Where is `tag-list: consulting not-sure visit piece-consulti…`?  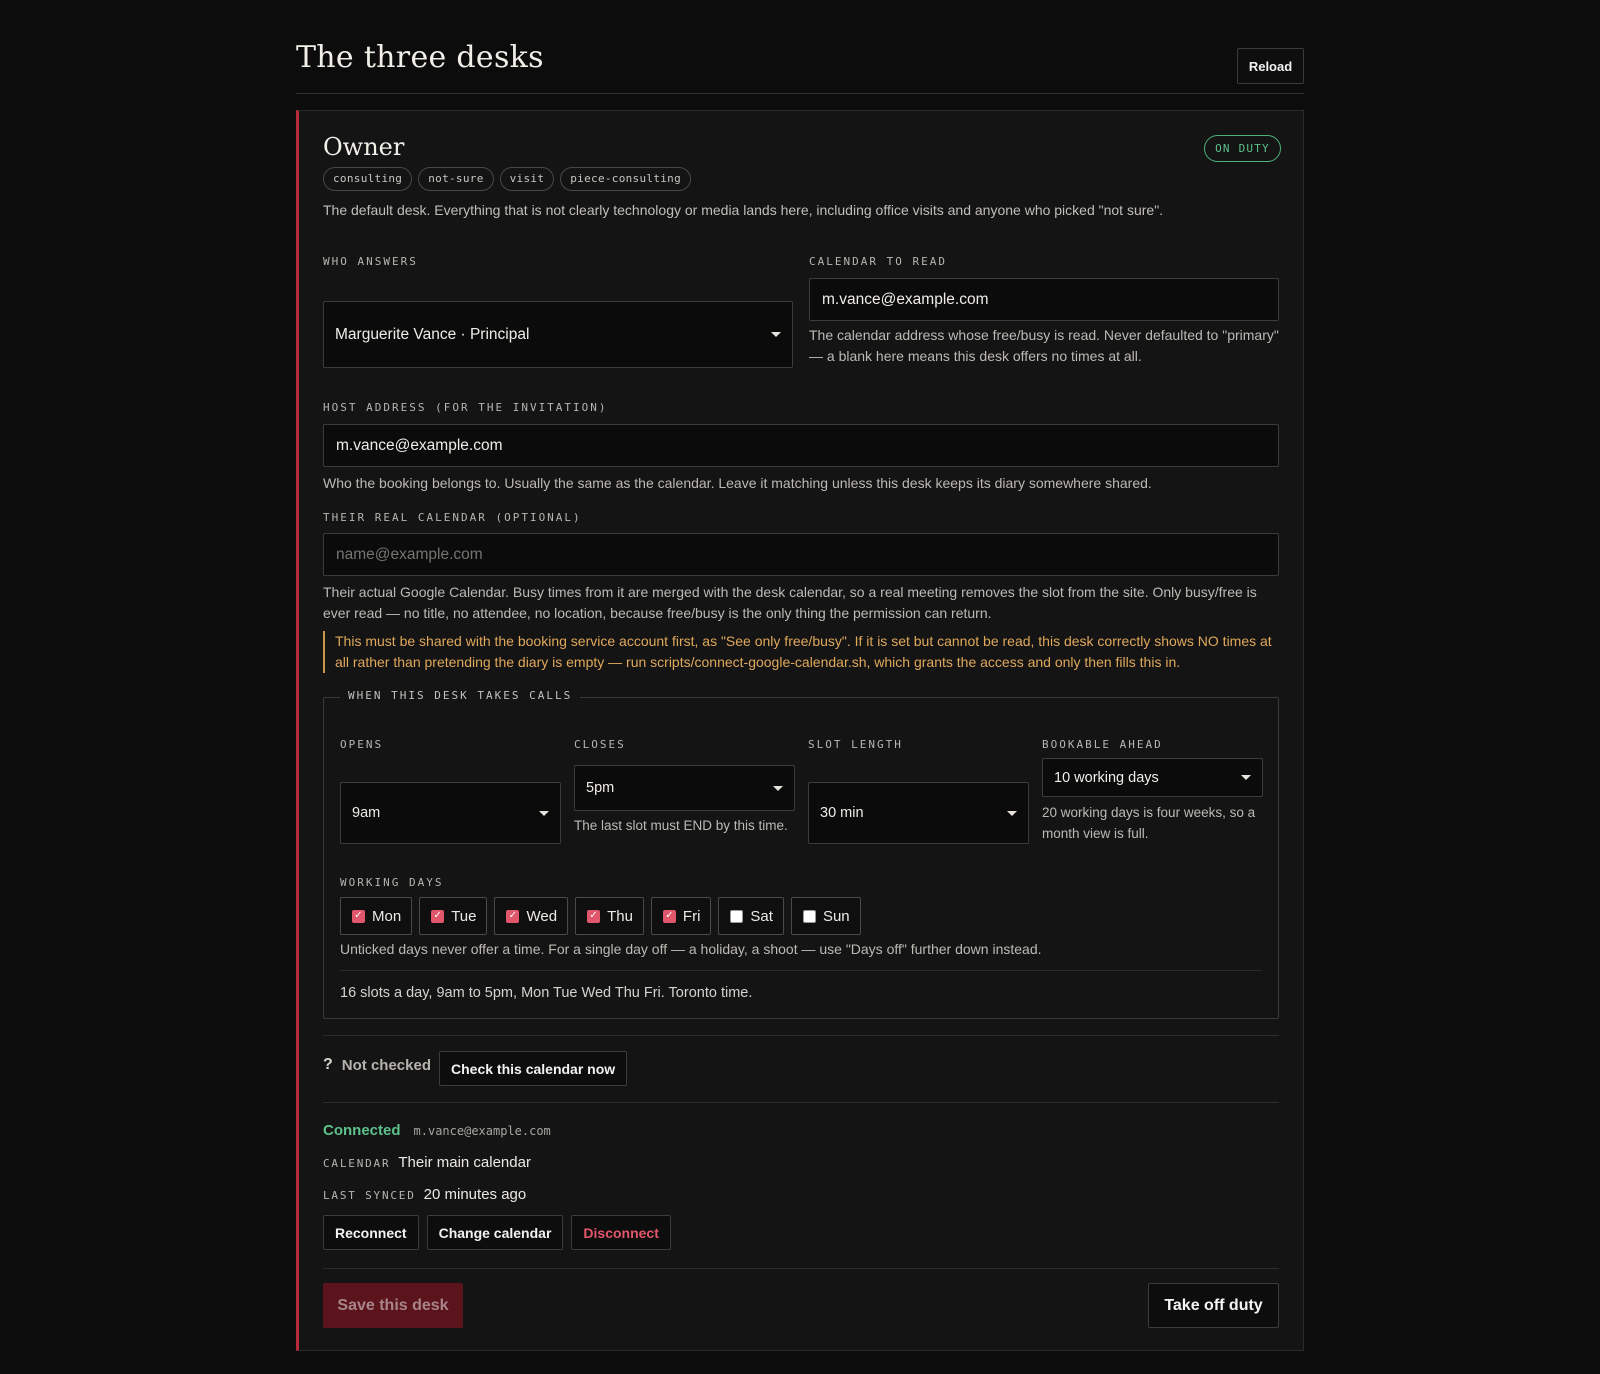 tag-list: consulting not-sure visit piece-consulti… is located at coordinates (507, 179).